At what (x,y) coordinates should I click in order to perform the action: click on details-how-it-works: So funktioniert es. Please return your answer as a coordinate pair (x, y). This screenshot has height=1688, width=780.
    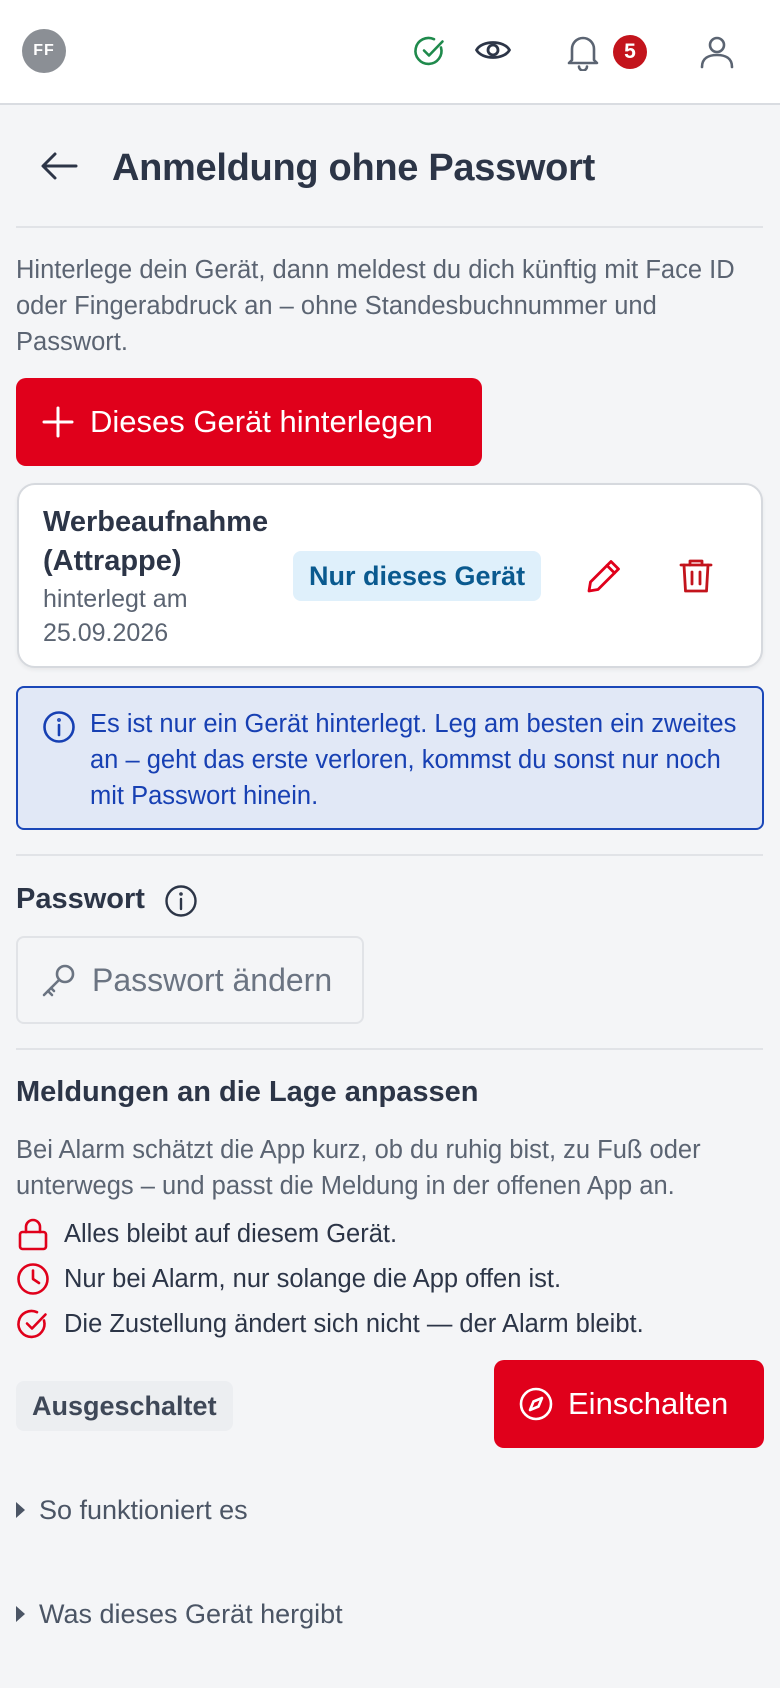
    Looking at the image, I should click on (132, 1510).